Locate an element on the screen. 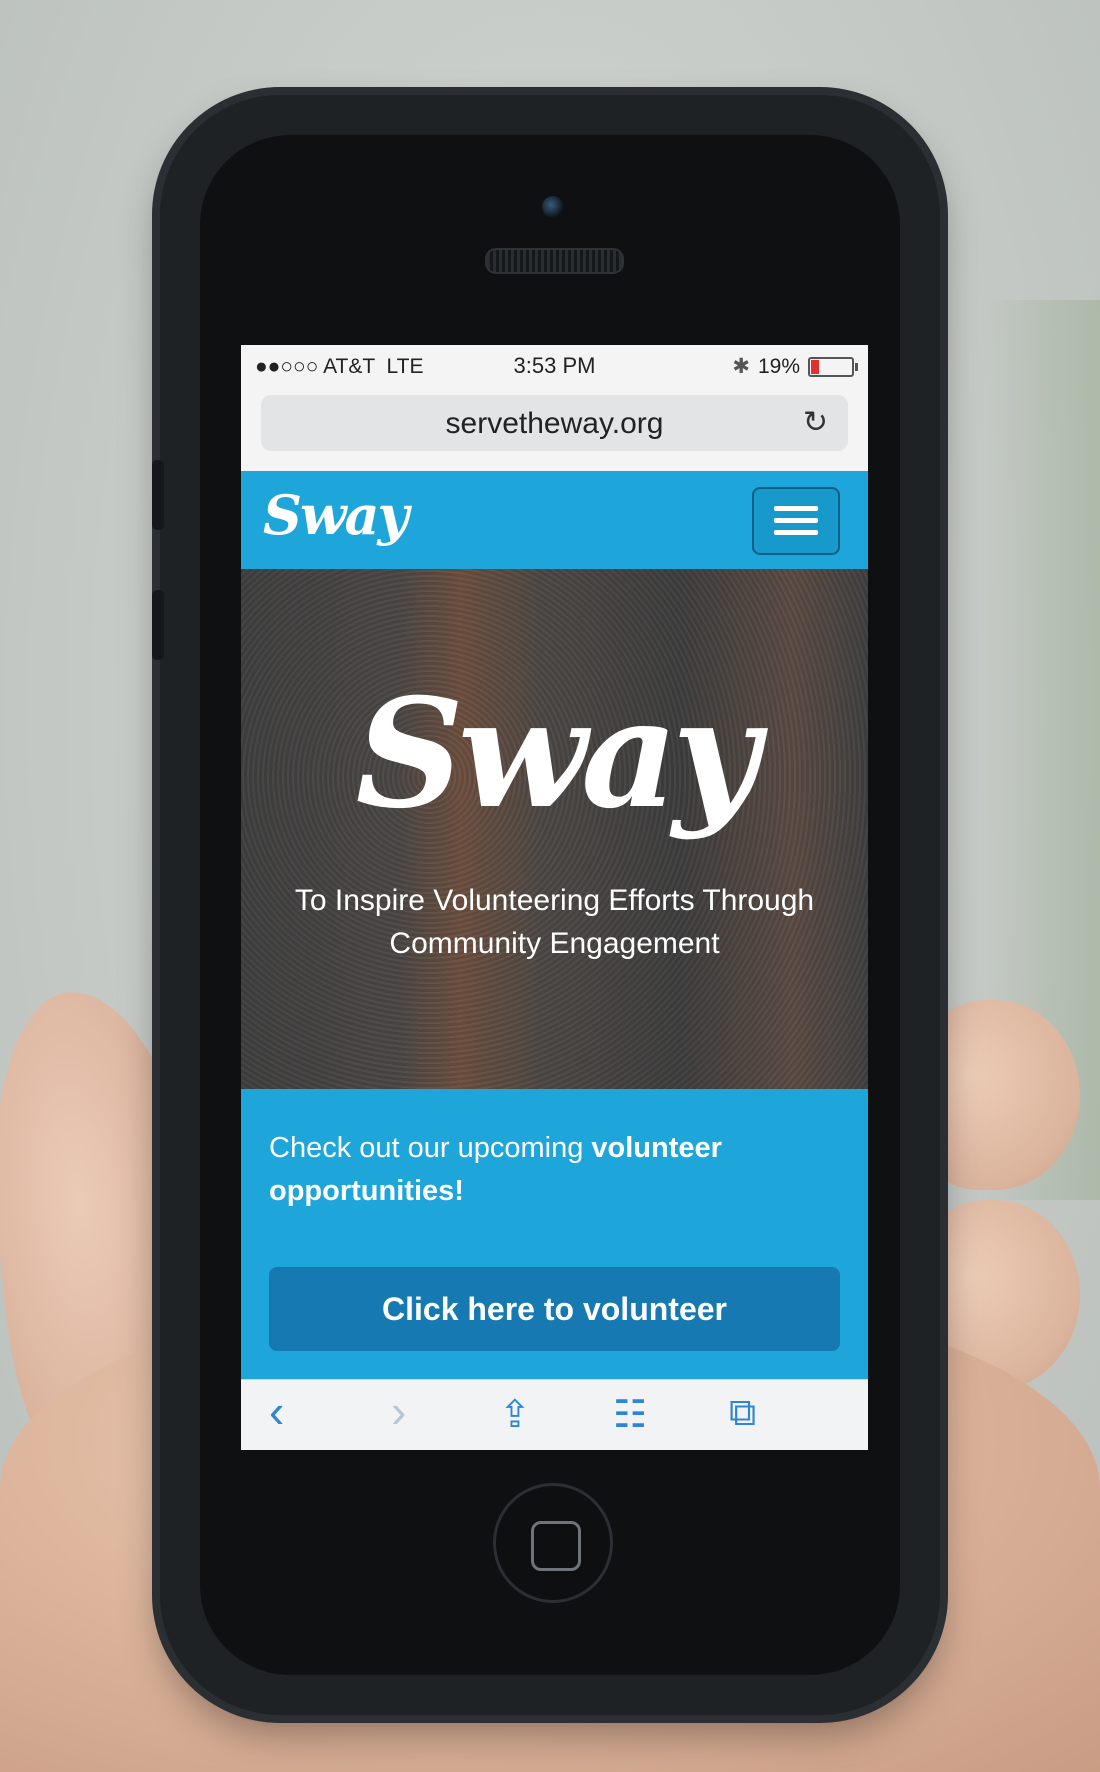 The width and height of the screenshot is (1100, 1772). address-bar: servetheway.org ↻ is located at coordinates (554, 423).